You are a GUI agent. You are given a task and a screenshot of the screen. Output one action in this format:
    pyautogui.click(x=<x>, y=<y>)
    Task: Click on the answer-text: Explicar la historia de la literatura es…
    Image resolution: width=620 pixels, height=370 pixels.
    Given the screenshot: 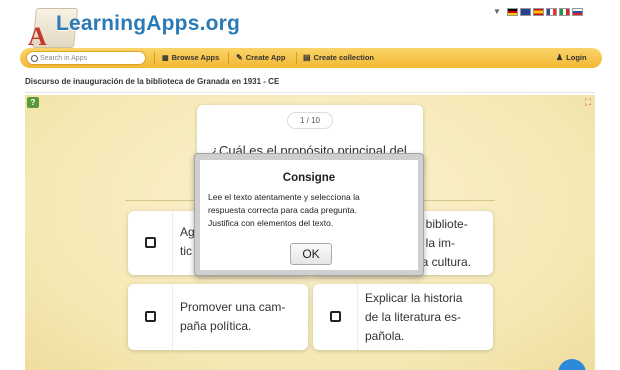 What is the action you would take?
    pyautogui.click(x=414, y=317)
    